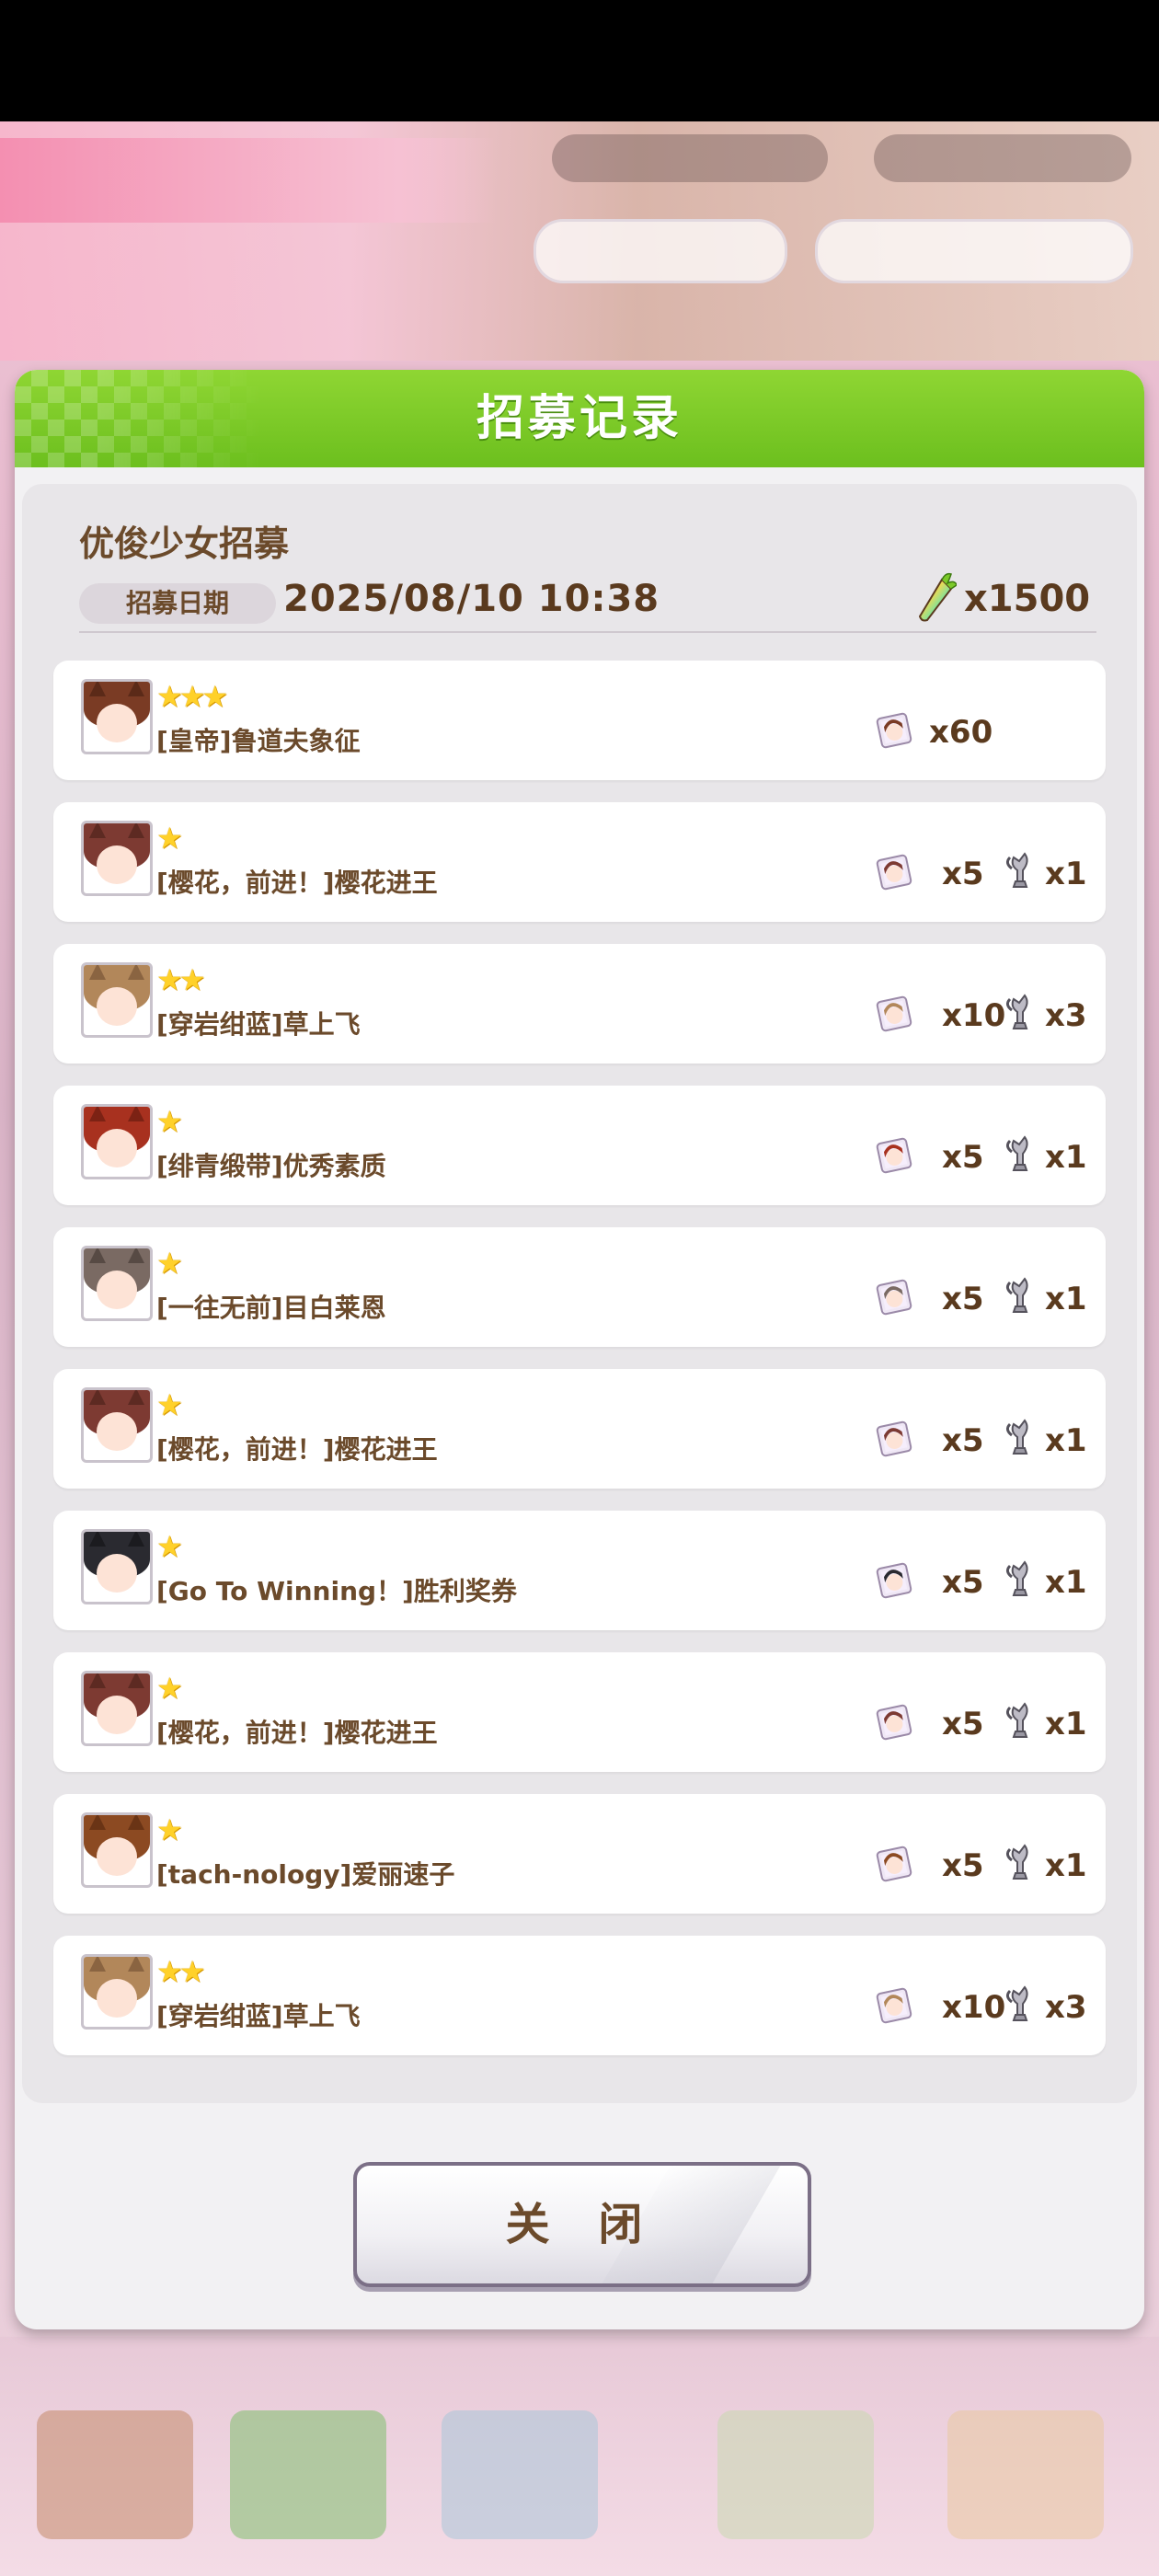  I want to click on close-button-label: 关 闭, so click(582, 2224).